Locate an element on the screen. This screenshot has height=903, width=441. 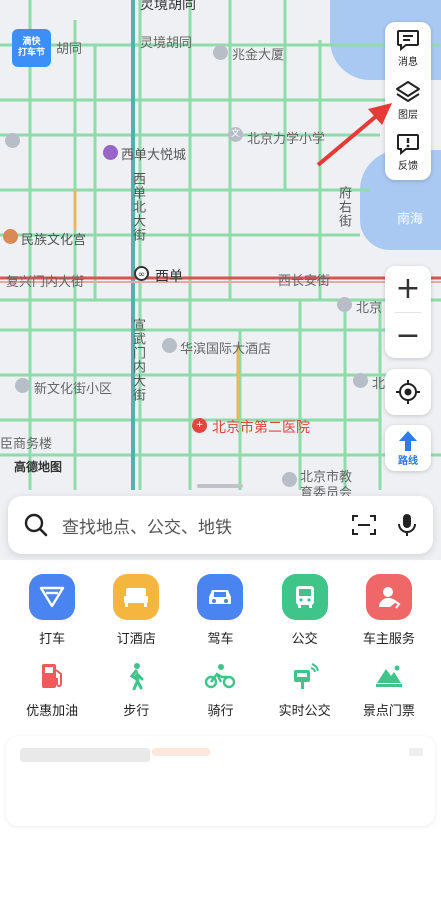
hotel-poi-icon is located at coordinates (169, 345).